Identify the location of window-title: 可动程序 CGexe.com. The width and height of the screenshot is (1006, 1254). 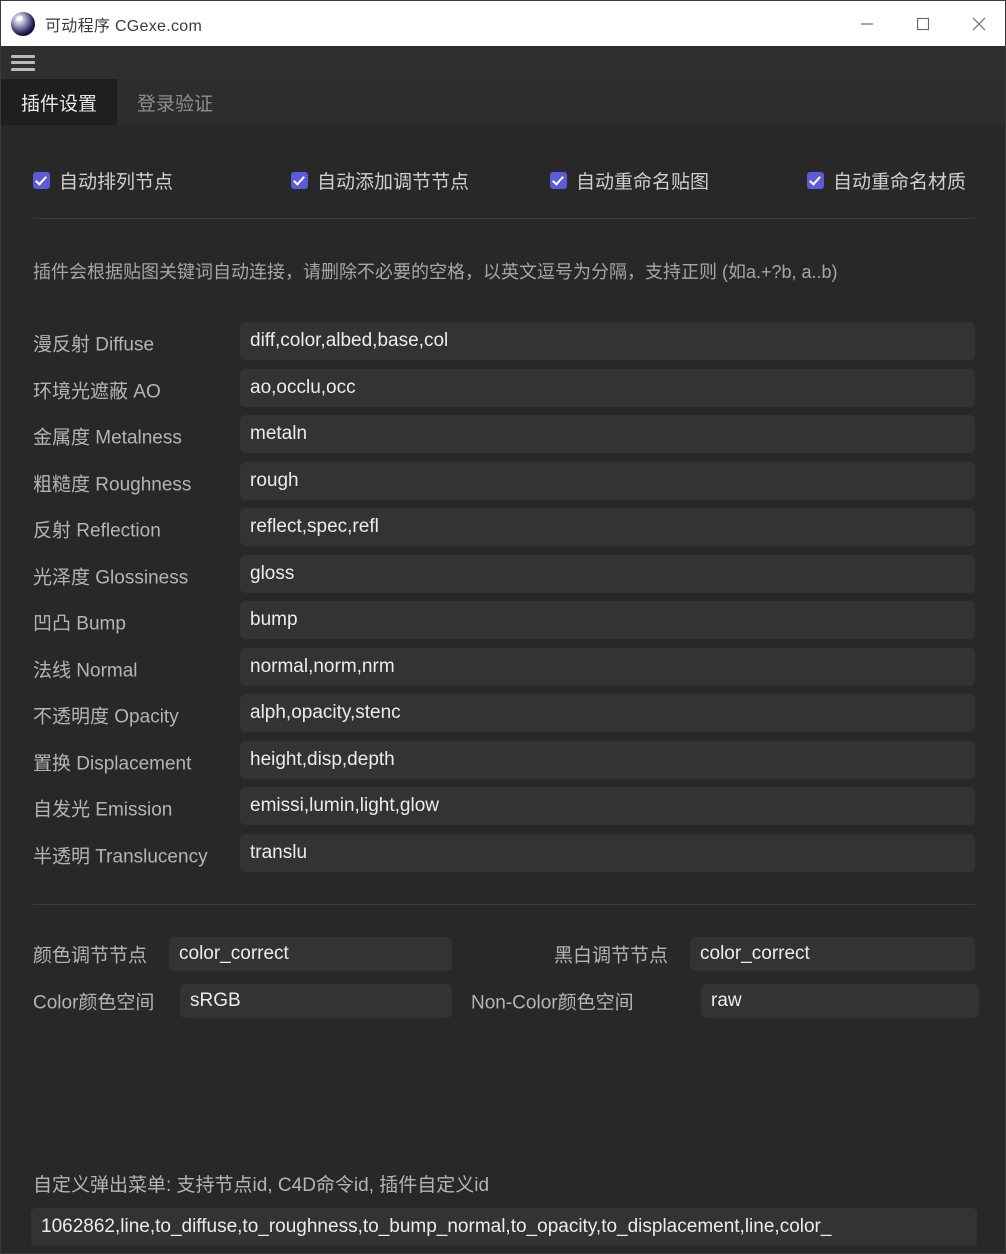
(124, 26).